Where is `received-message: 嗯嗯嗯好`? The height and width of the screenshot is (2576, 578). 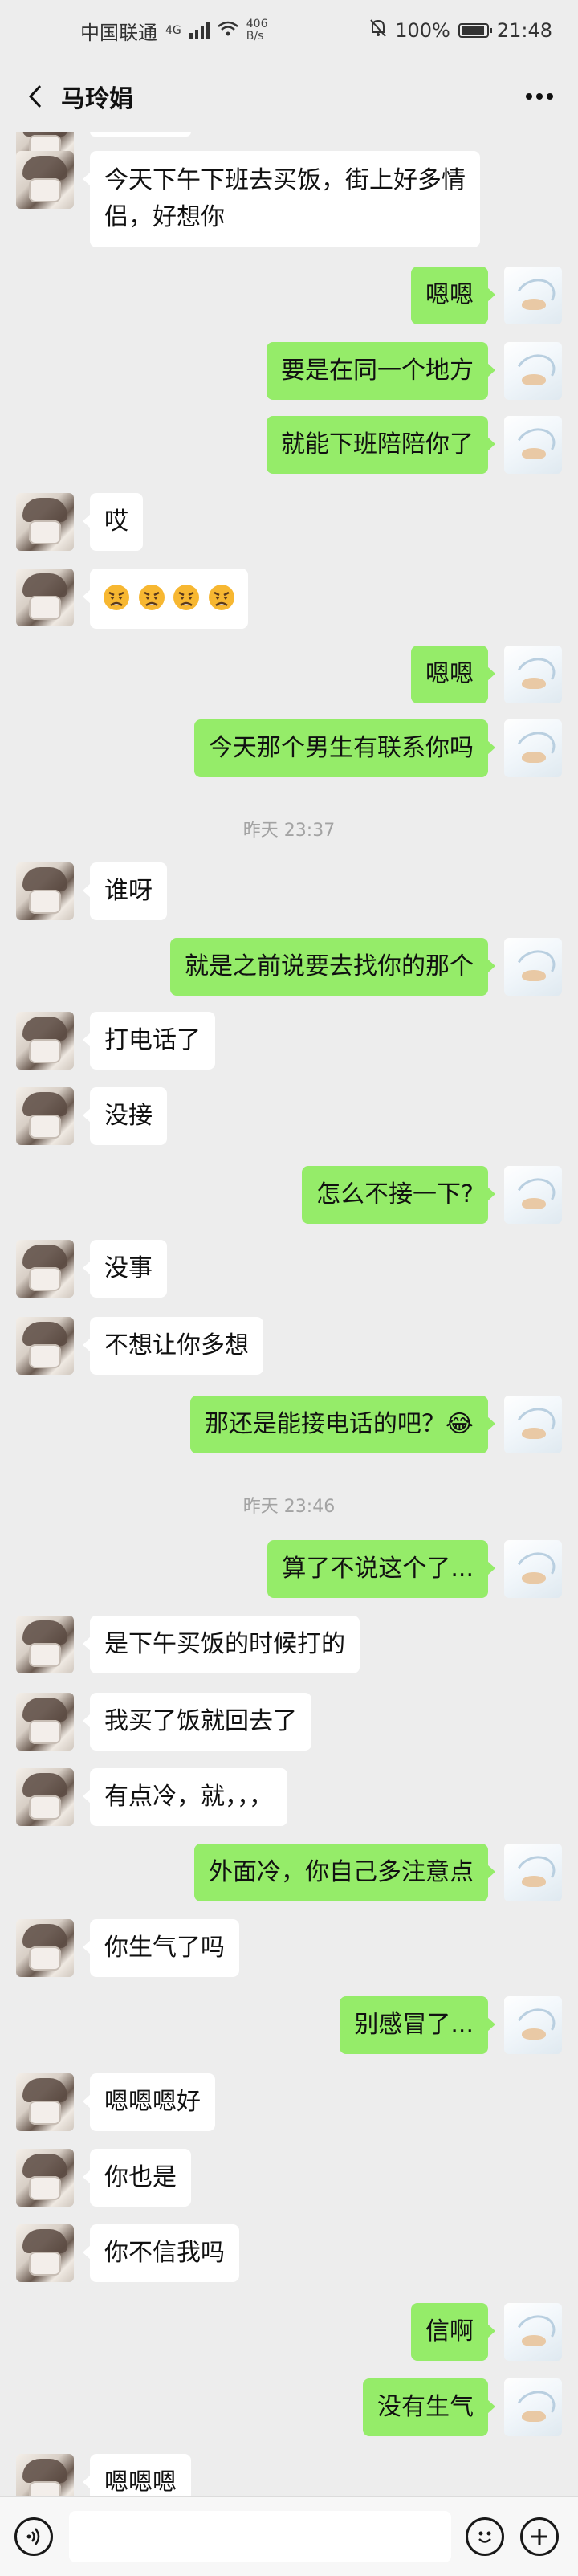 received-message: 嗯嗯嗯好 is located at coordinates (149, 2102).